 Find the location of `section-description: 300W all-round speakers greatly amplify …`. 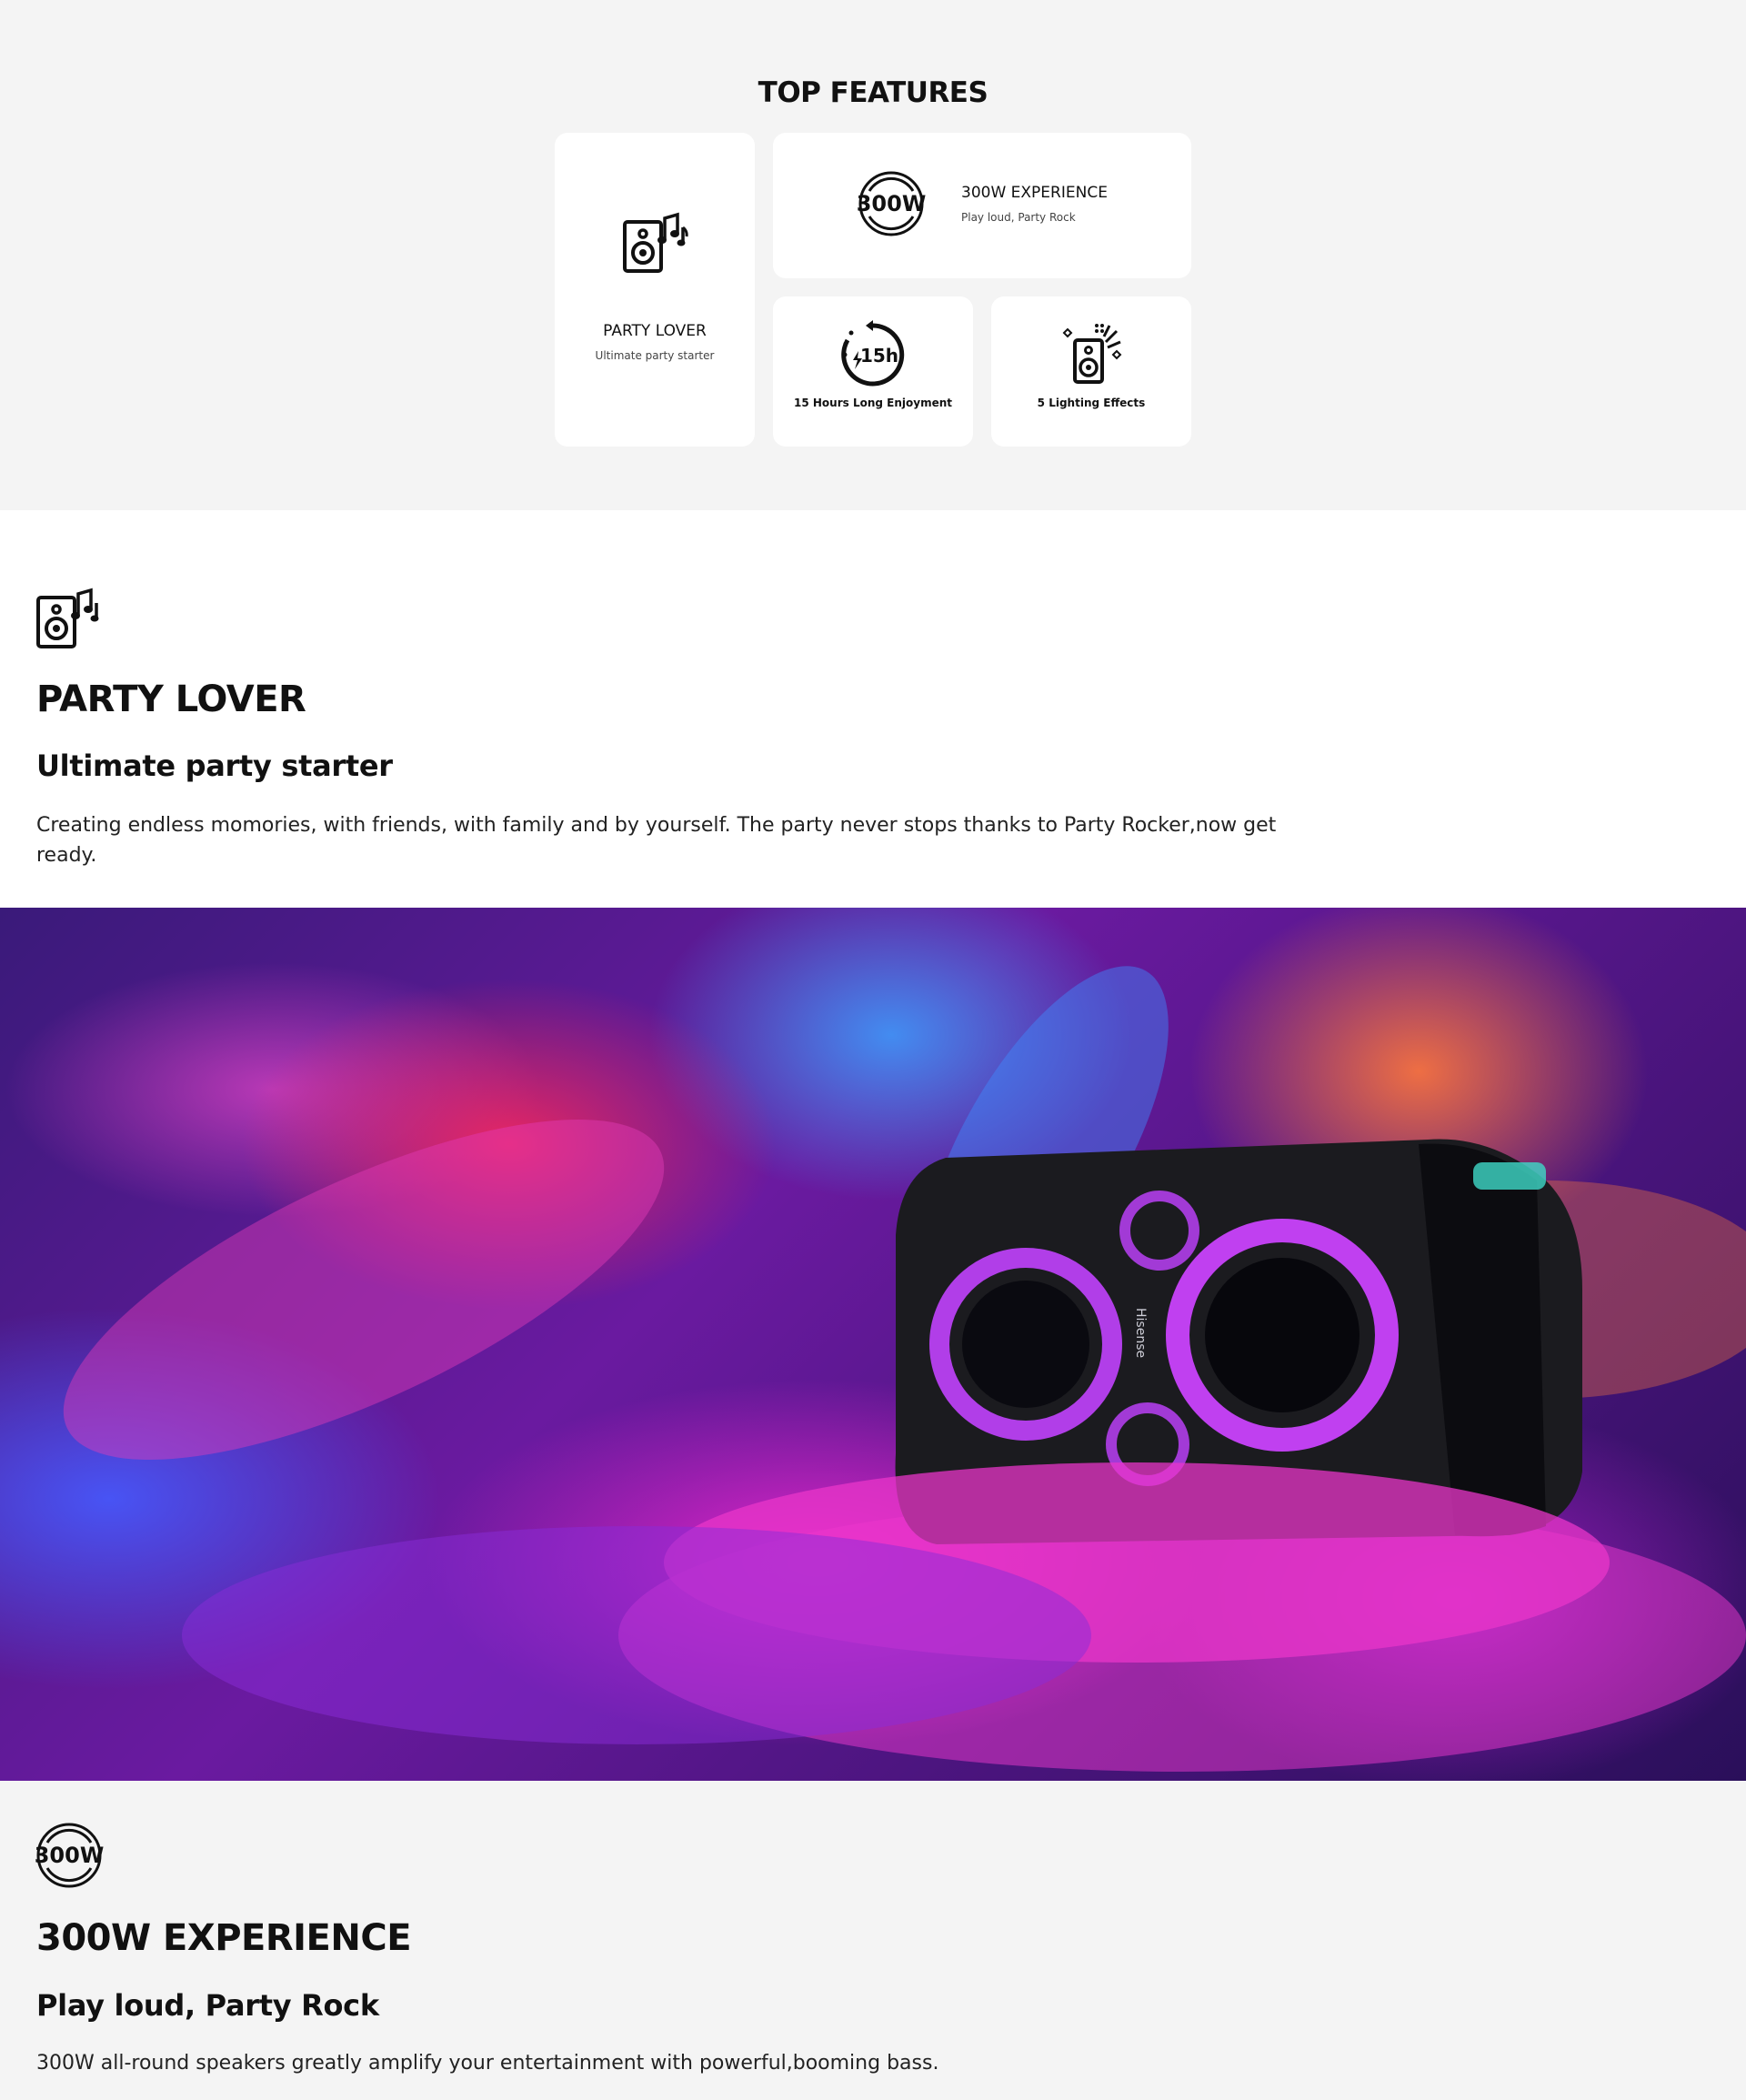

section-description: 300W all-round speakers greatly amplify … is located at coordinates (488, 2063).